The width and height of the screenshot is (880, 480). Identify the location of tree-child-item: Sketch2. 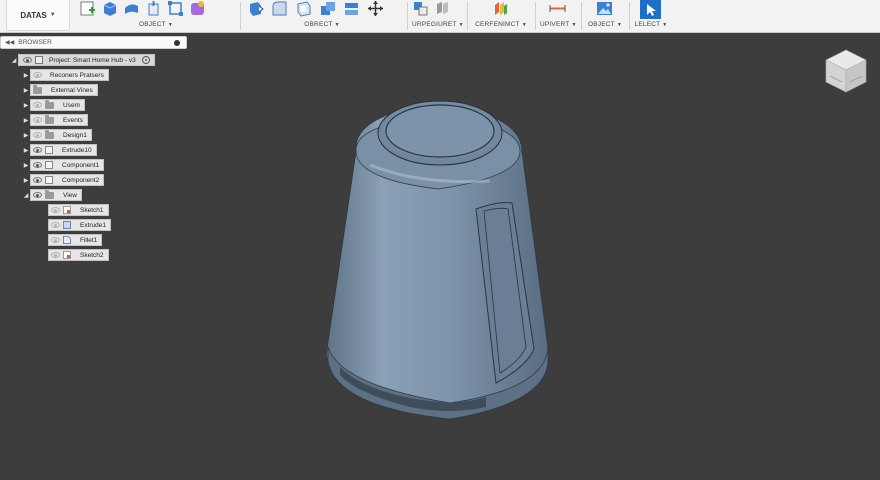
(74, 255).